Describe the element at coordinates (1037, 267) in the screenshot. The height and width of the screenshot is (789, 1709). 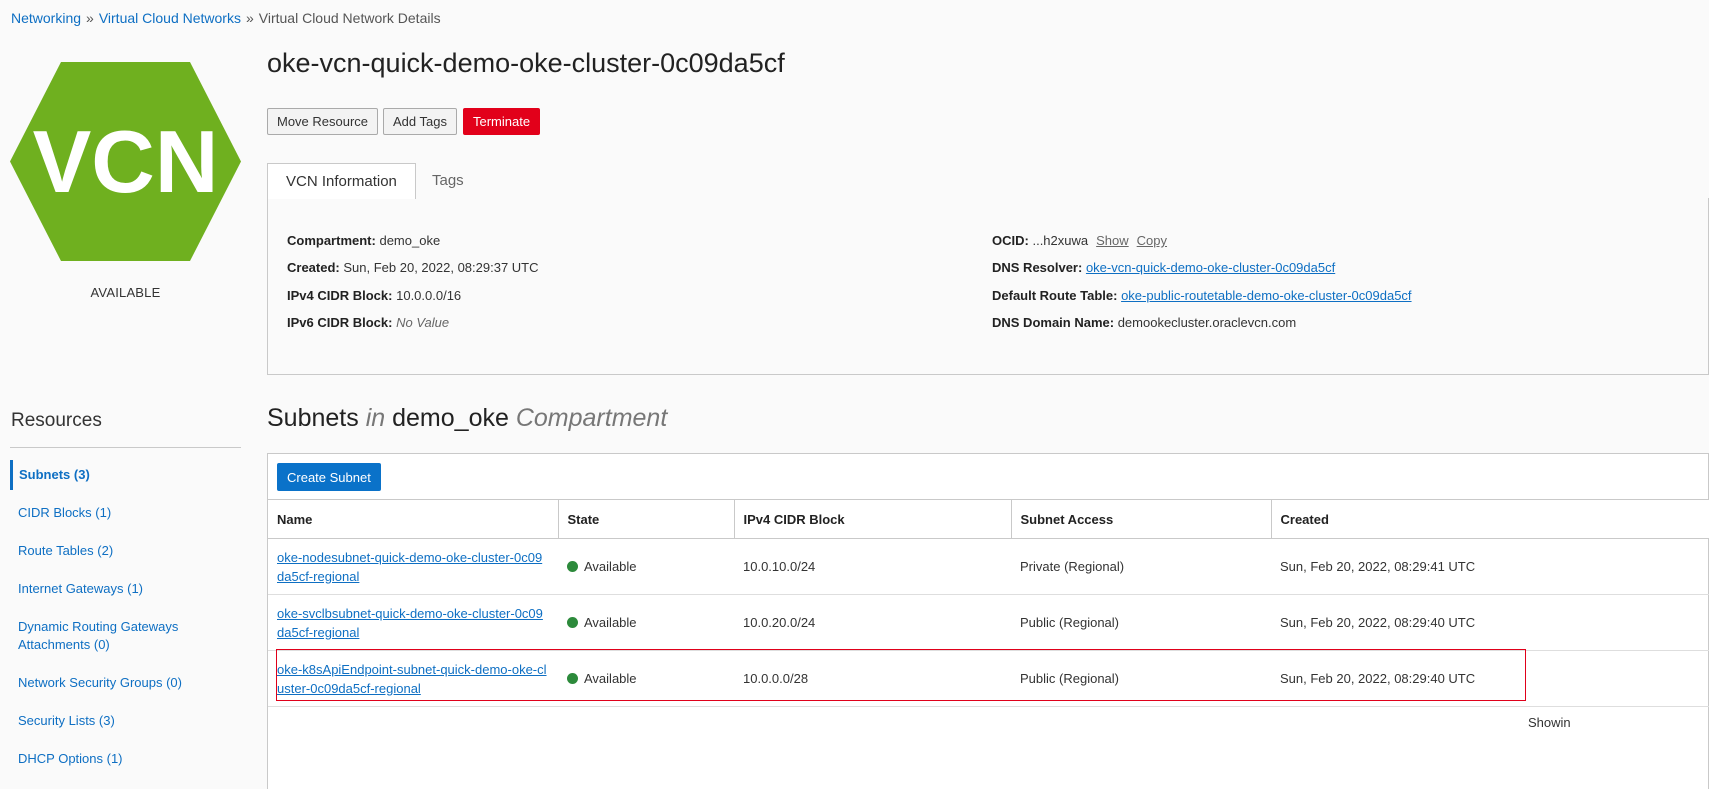
I see `dns-resolver-label: DNS Resolver:` at that location.